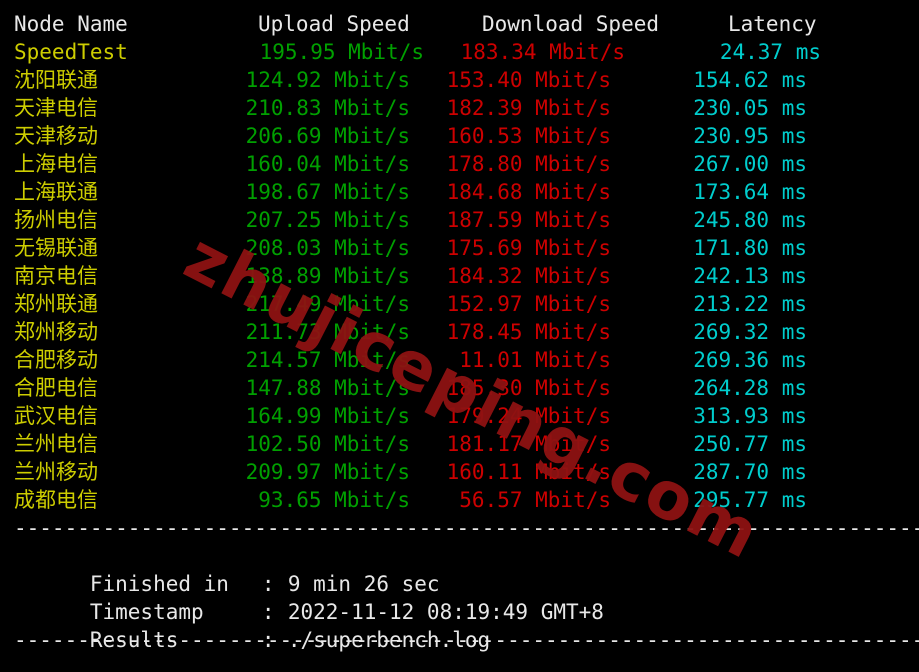 The width and height of the screenshot is (919, 672). What do you see at coordinates (535, 500) in the screenshot?
I see `cell-download-speed: 56.57 Mbit/s` at bounding box center [535, 500].